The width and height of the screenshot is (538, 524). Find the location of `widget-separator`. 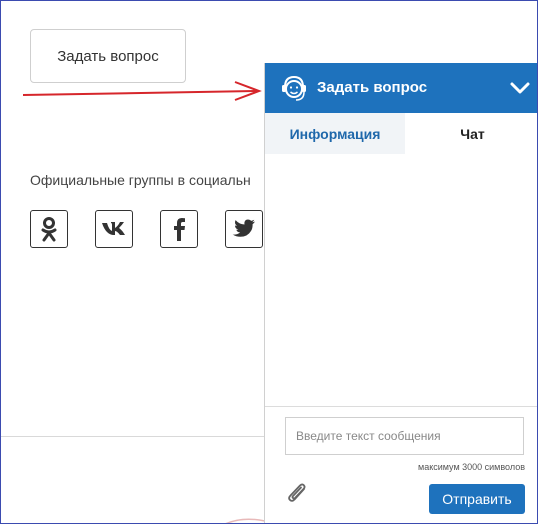

widget-separator is located at coordinates (401, 406).